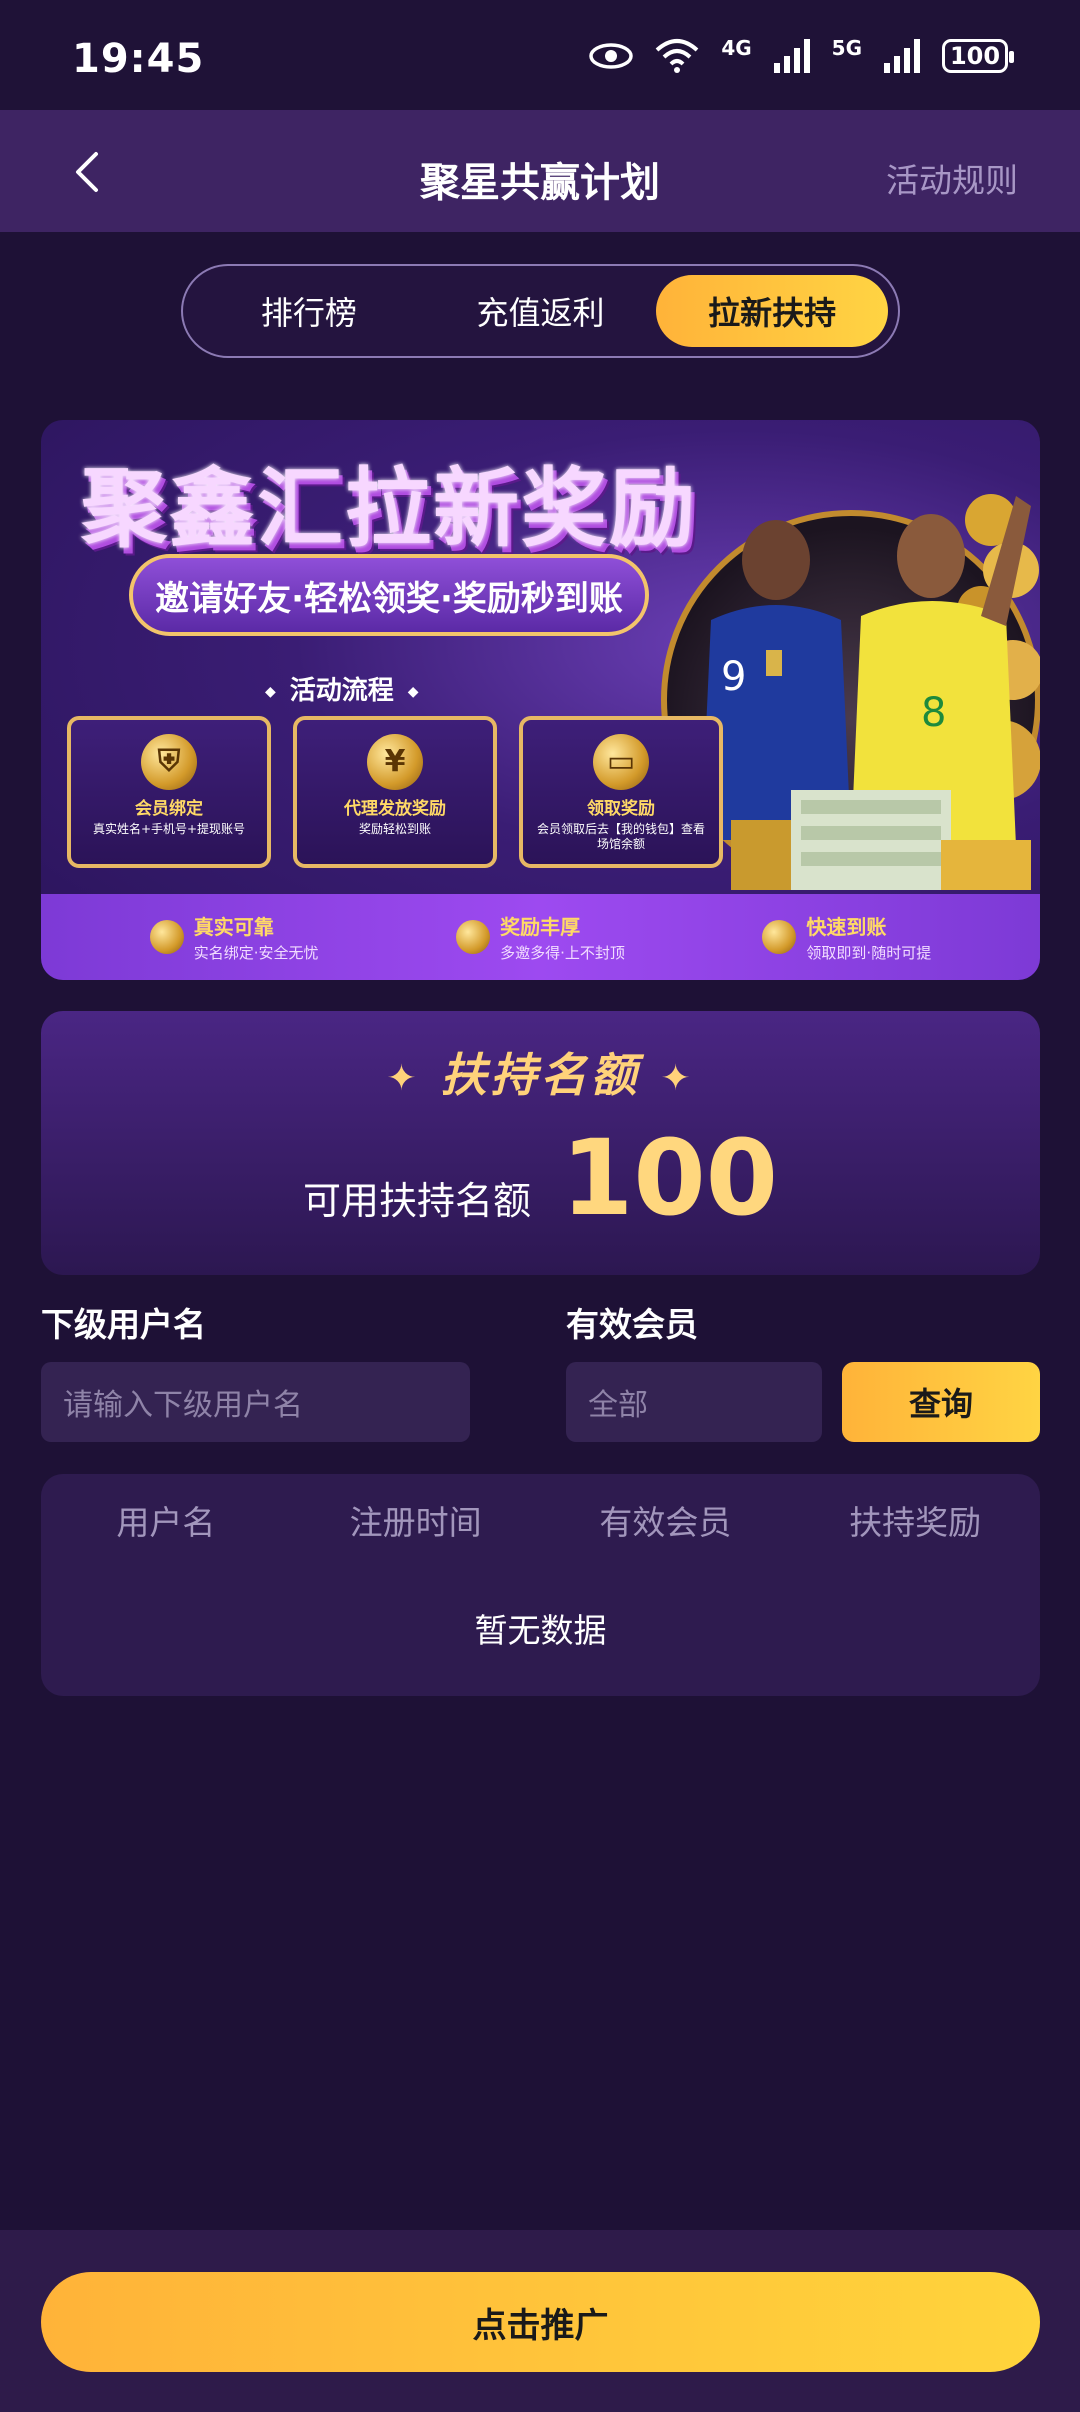 The width and height of the screenshot is (1080, 2412). Describe the element at coordinates (621, 762) in the screenshot. I see `wallet-icon: ▭` at that location.